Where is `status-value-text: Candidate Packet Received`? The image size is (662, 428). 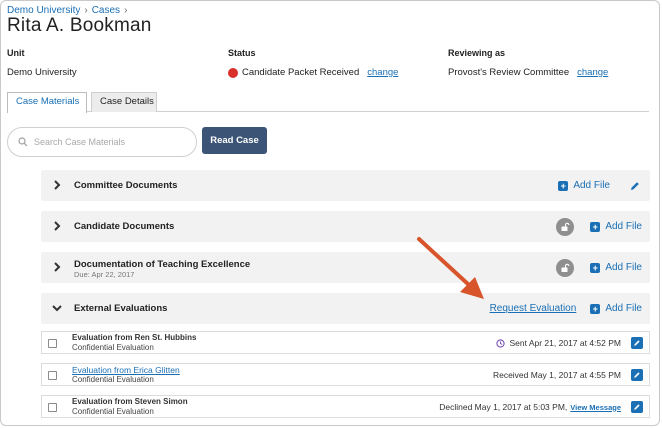
status-value-text: Candidate Packet Received is located at coordinates (301, 72).